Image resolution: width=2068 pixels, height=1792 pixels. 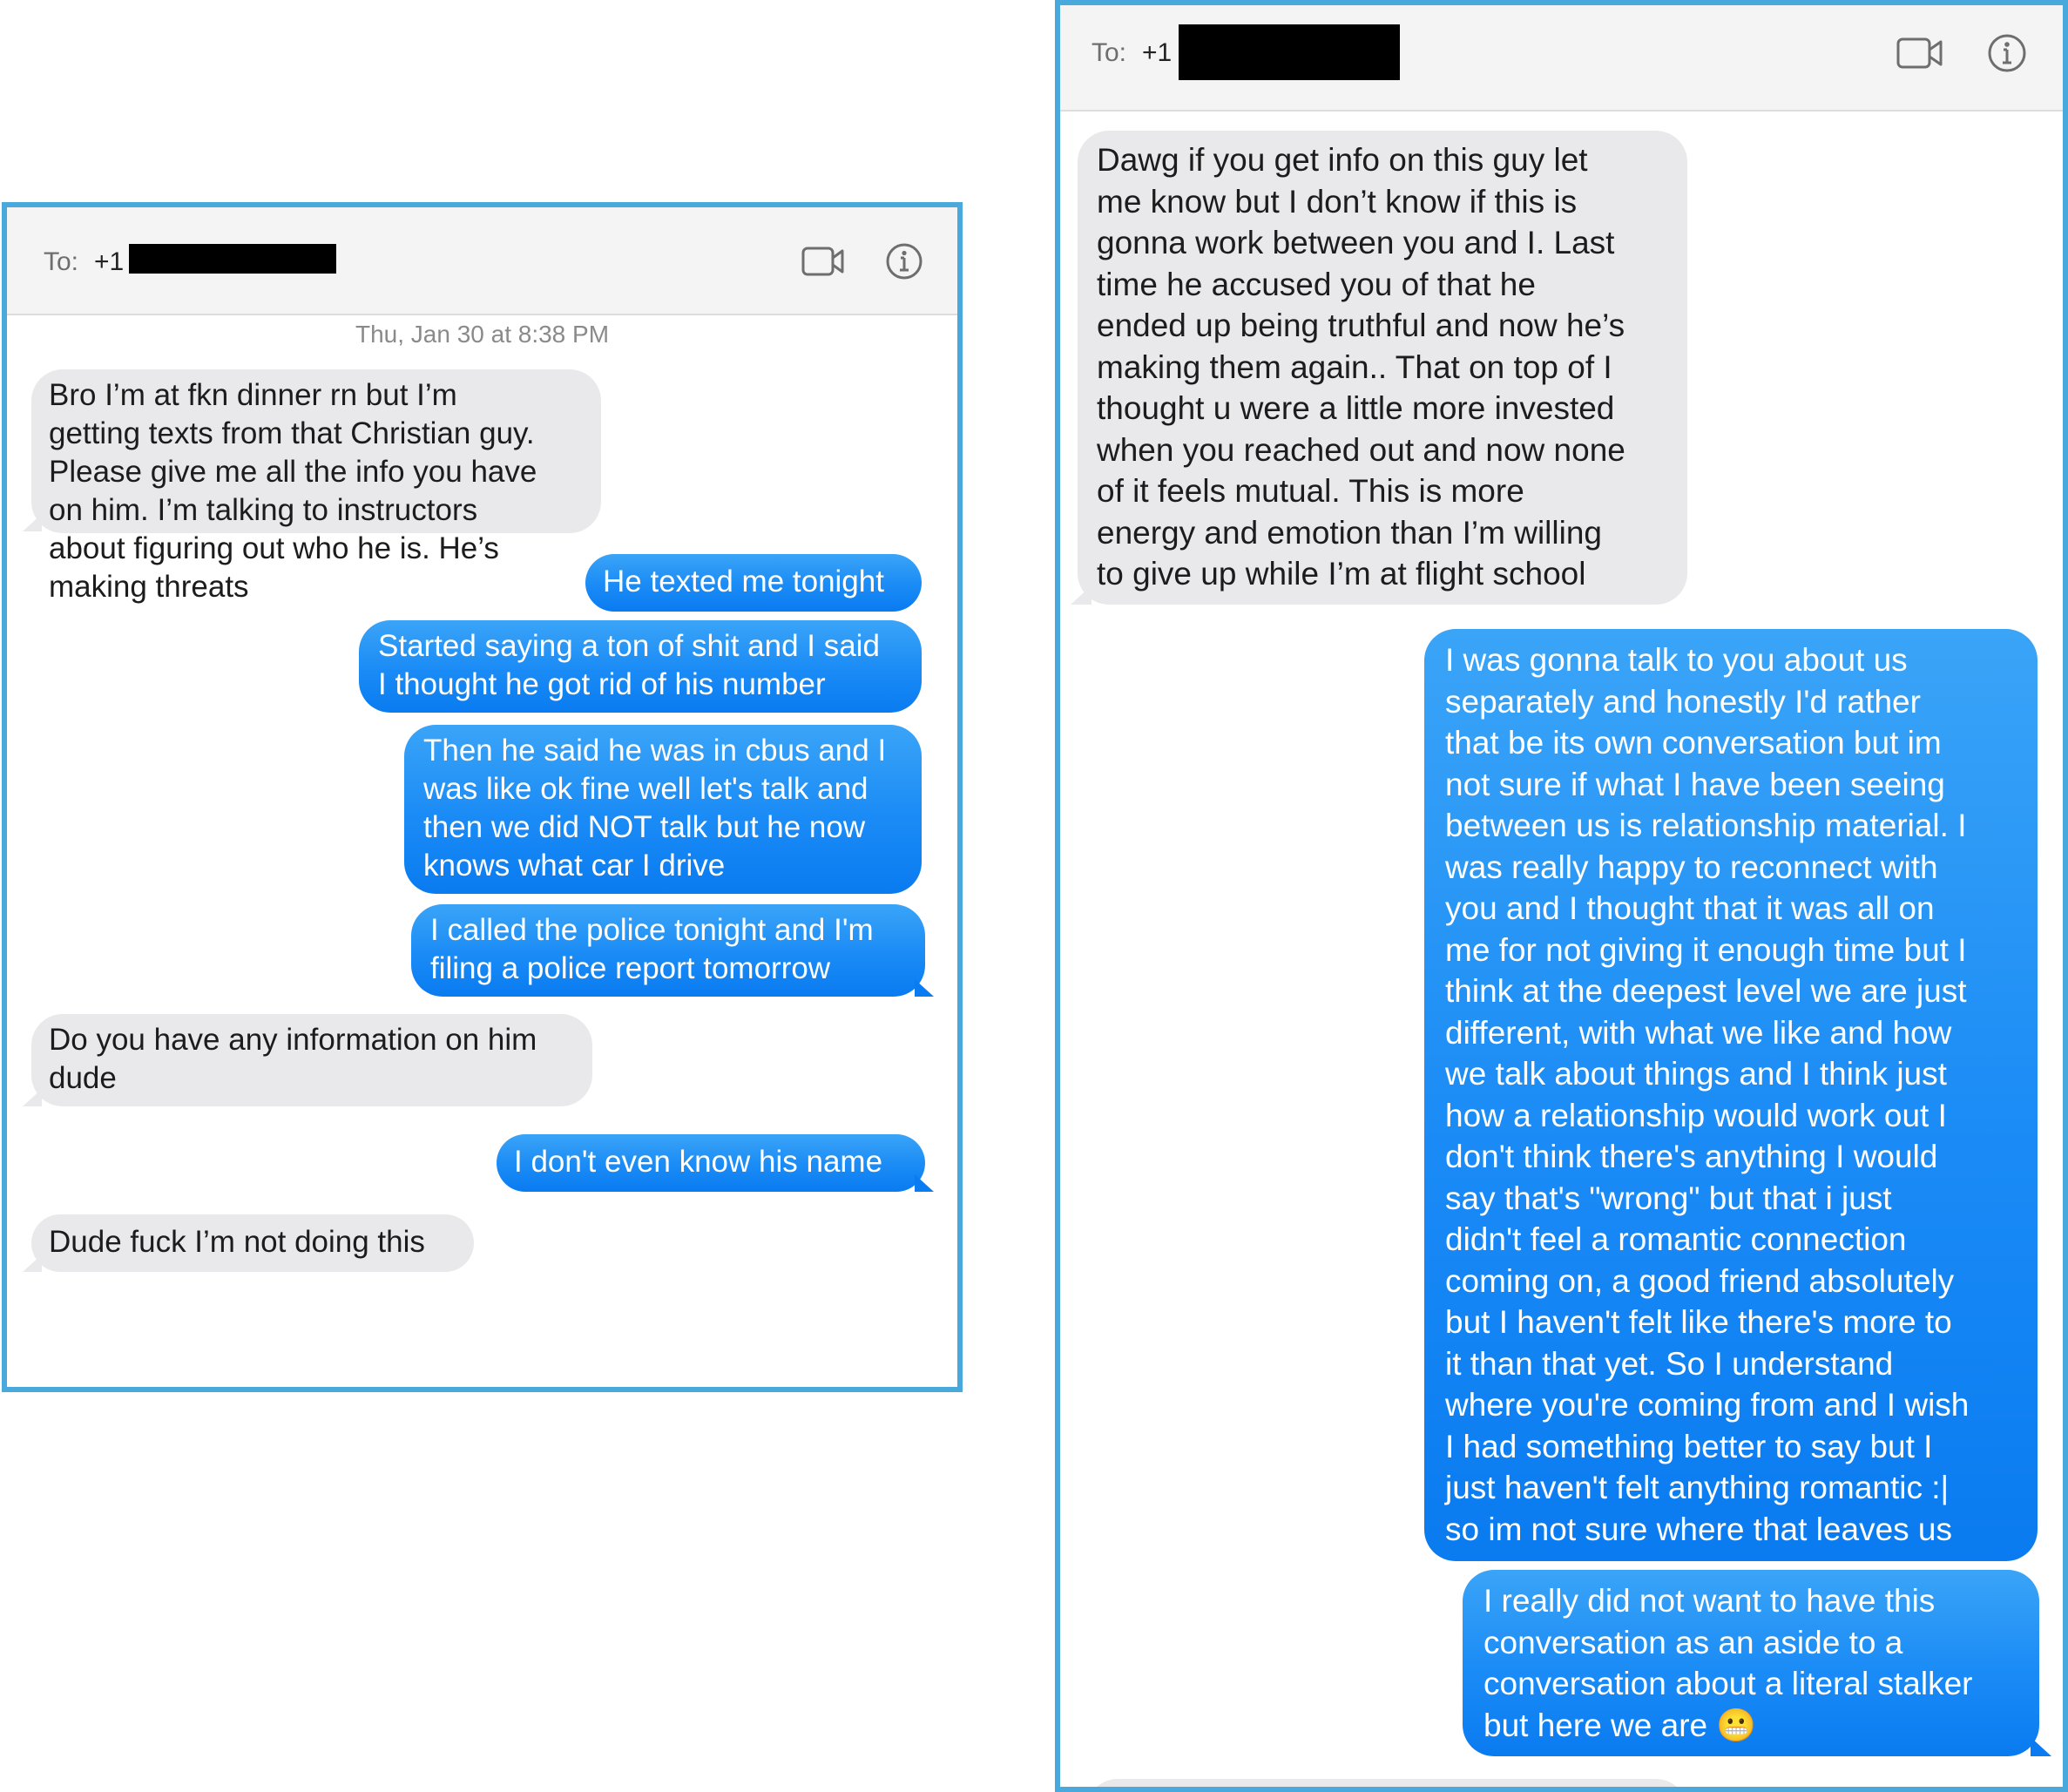 What do you see at coordinates (1697, 1487) in the screenshot?
I see `message-line: just haven't felt anything romantic :|` at bounding box center [1697, 1487].